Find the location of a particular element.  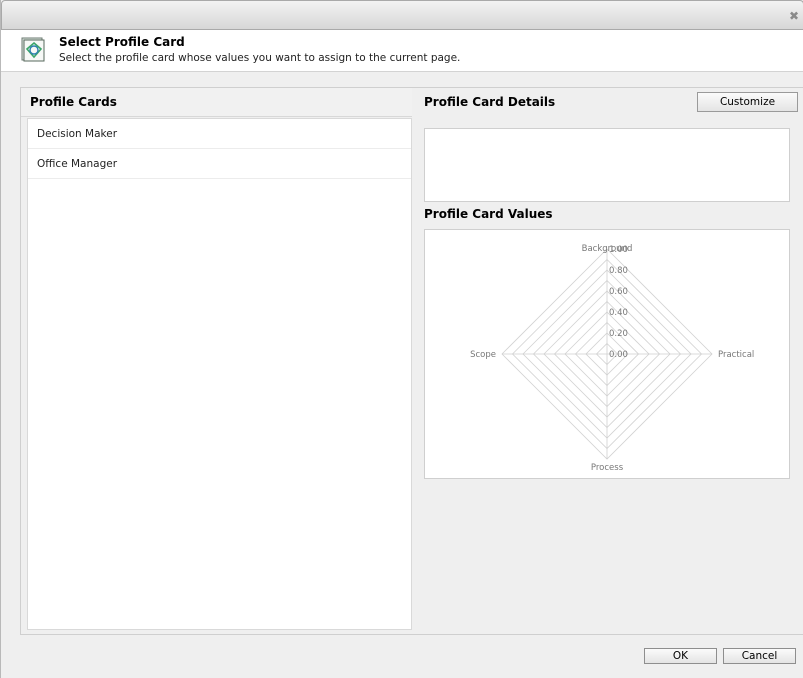

profile-card-values-title: Profile Card Values is located at coordinates (488, 214).